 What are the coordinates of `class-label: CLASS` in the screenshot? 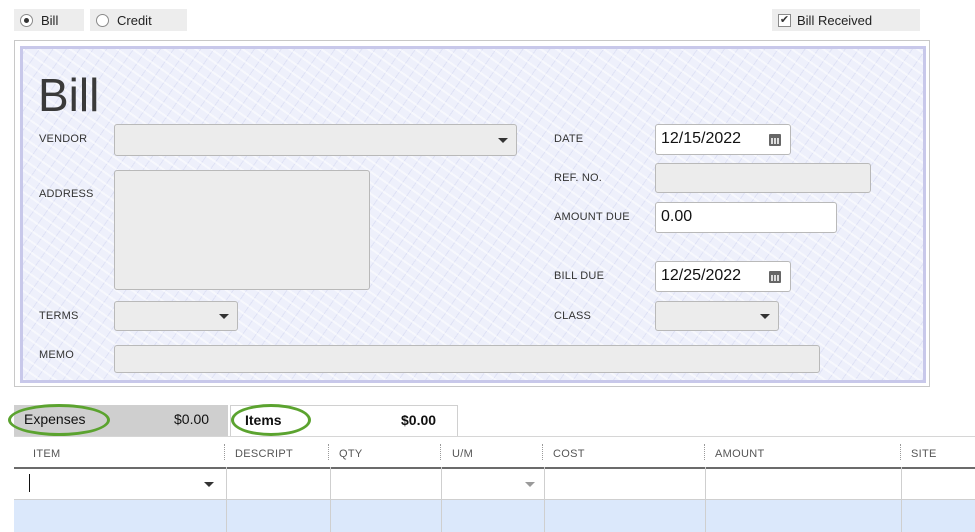 It's located at (573, 316).